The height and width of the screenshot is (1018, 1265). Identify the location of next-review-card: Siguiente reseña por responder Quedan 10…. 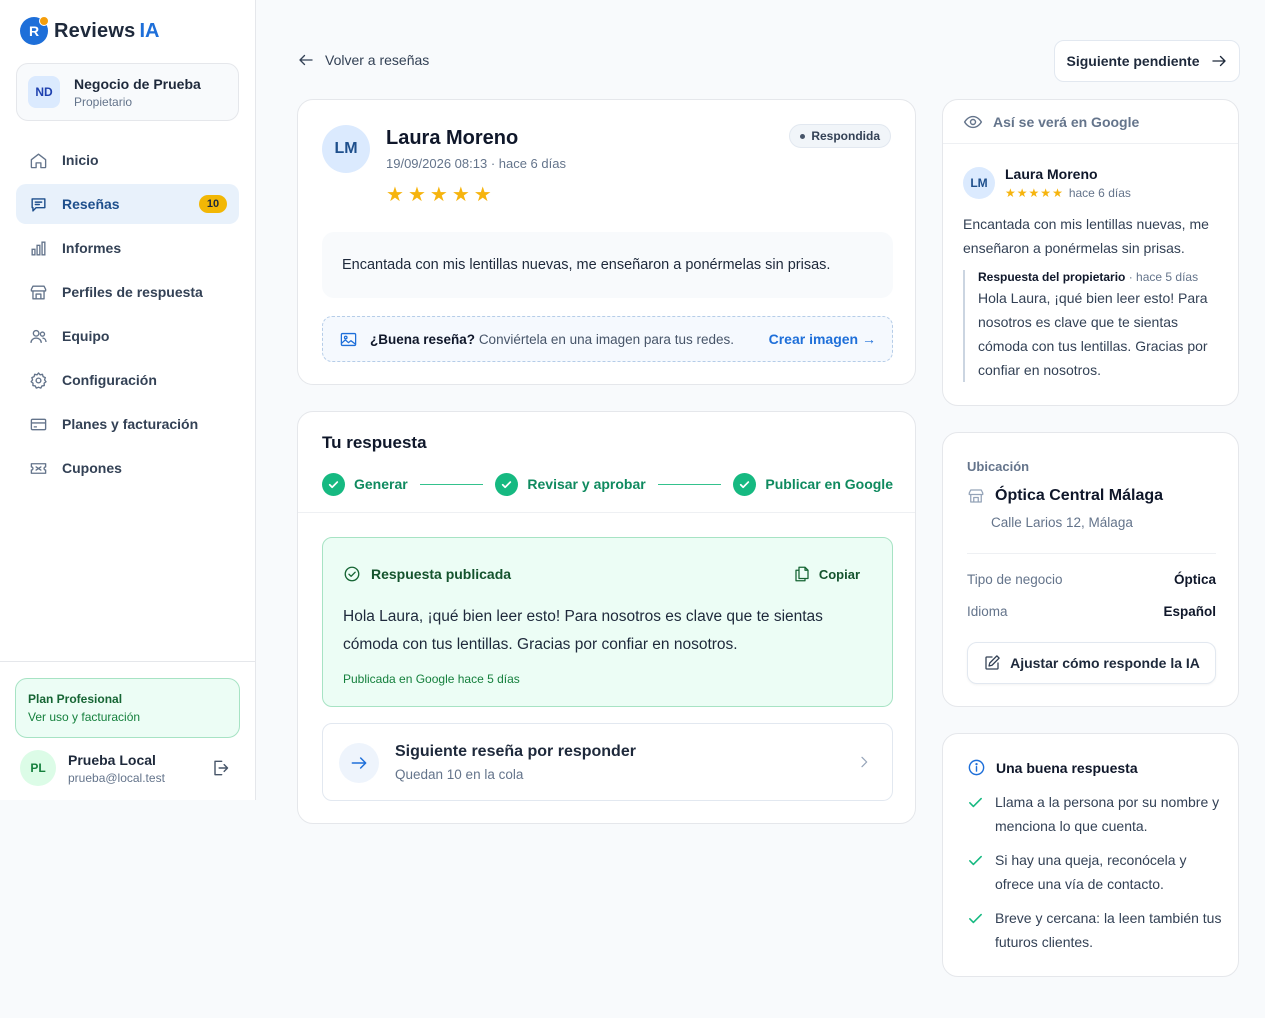
(607, 762).